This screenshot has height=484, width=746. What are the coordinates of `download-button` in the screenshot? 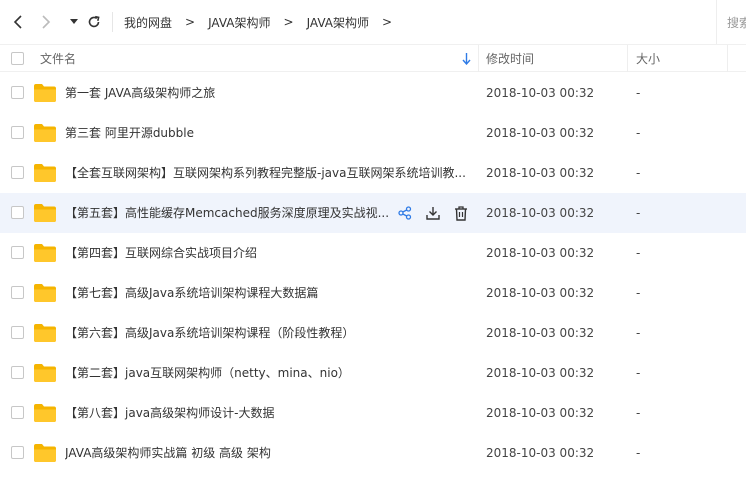 It's located at (433, 213).